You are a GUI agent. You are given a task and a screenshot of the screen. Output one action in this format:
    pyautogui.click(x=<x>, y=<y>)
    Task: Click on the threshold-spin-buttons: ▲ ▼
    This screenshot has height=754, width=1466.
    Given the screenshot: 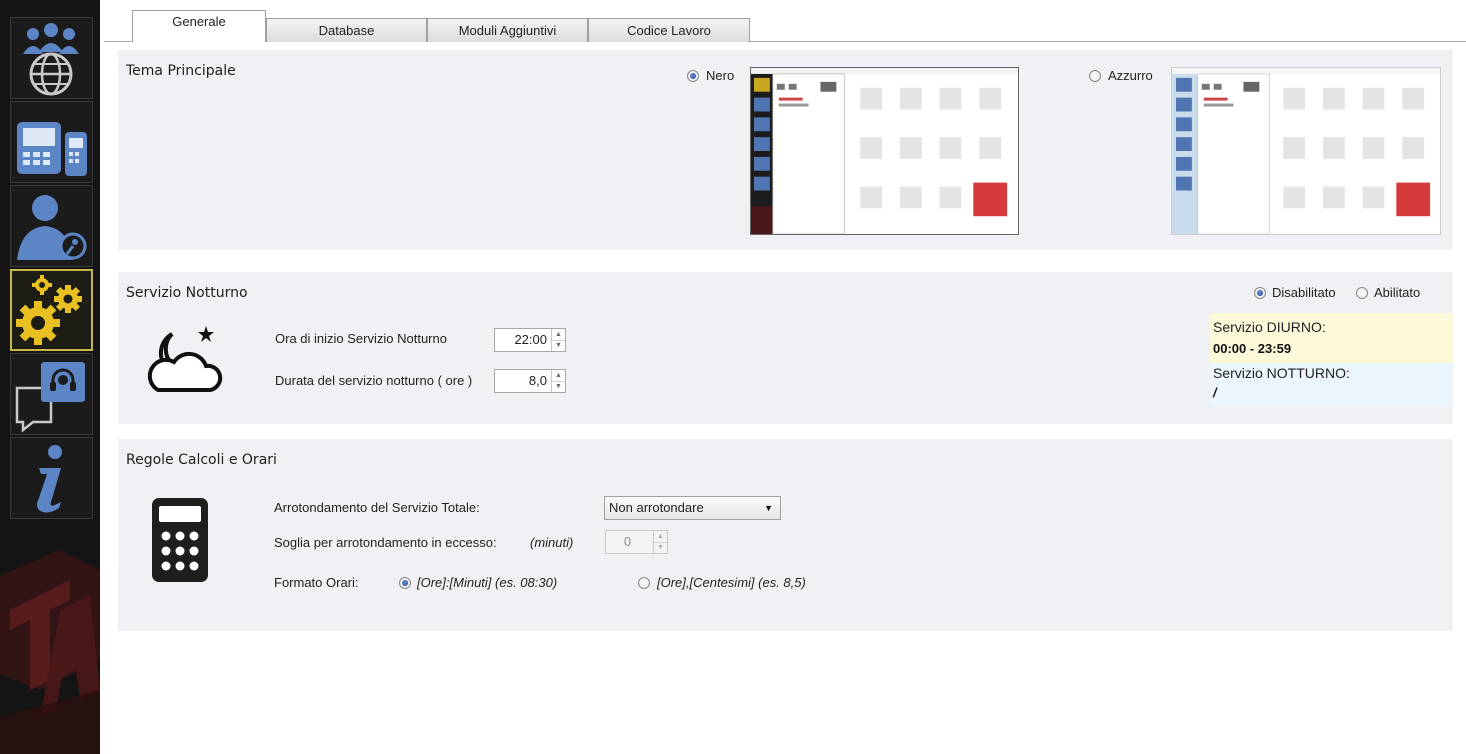 What is the action you would take?
    pyautogui.click(x=660, y=542)
    